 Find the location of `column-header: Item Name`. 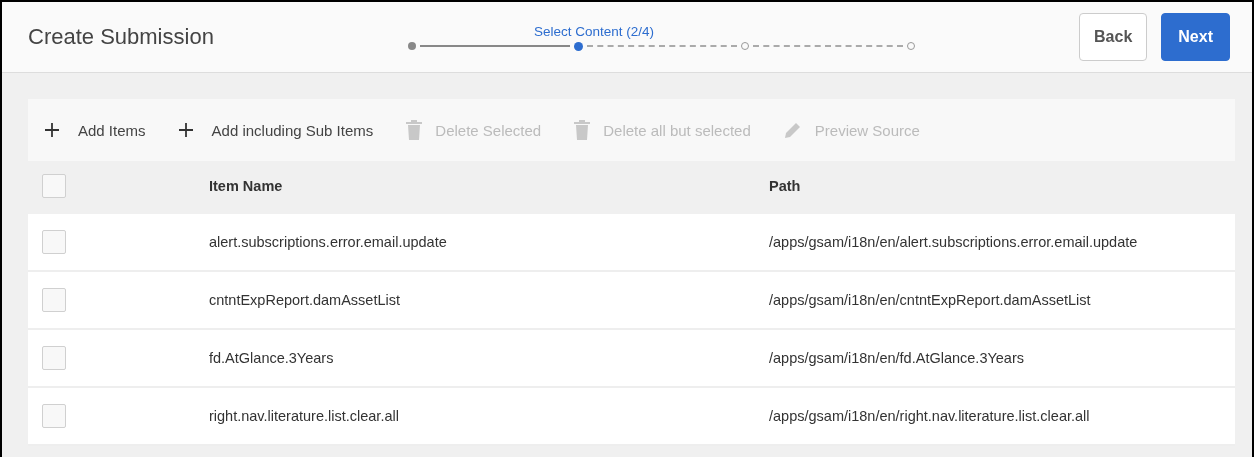

column-header: Item Name is located at coordinates (246, 186).